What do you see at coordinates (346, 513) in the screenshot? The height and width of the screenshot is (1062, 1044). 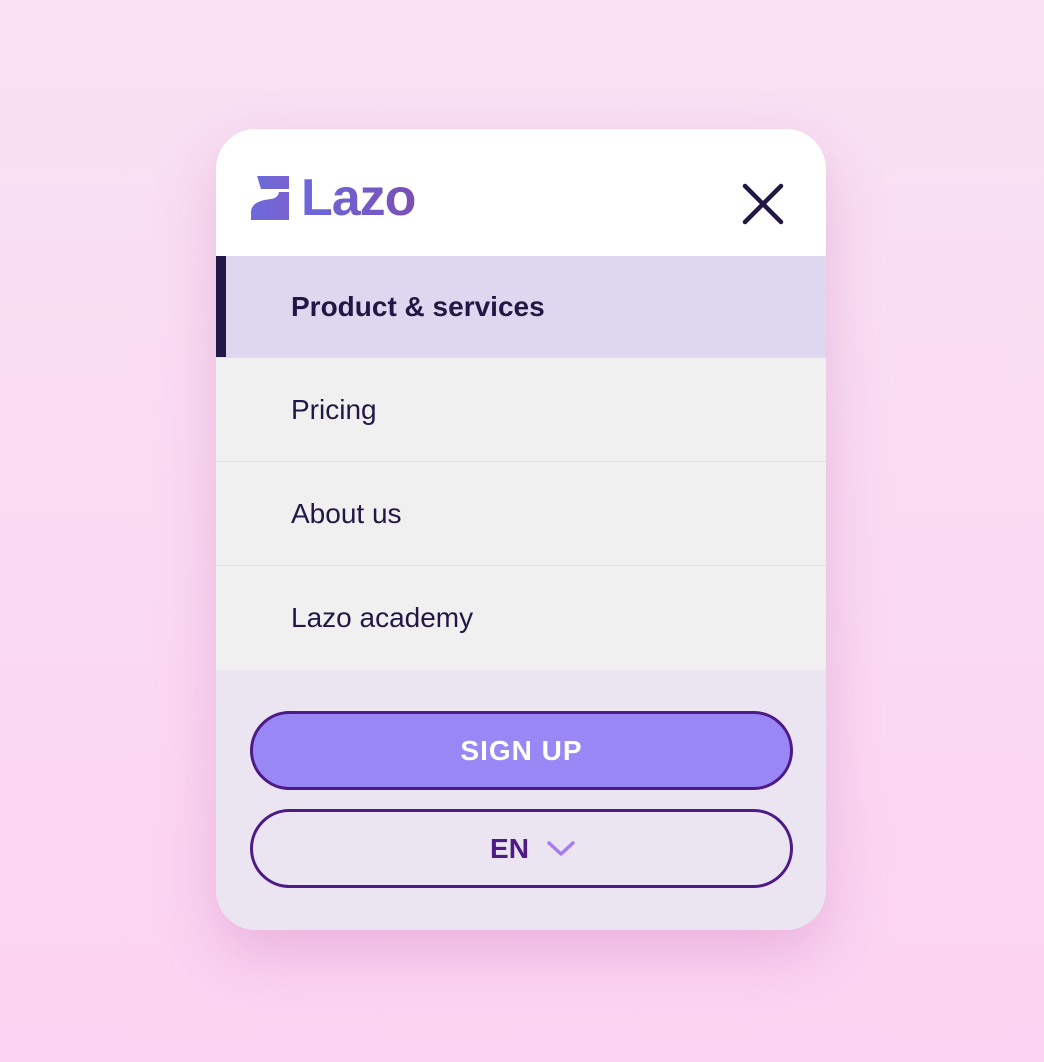 I see `nav-item-label: About us` at bounding box center [346, 513].